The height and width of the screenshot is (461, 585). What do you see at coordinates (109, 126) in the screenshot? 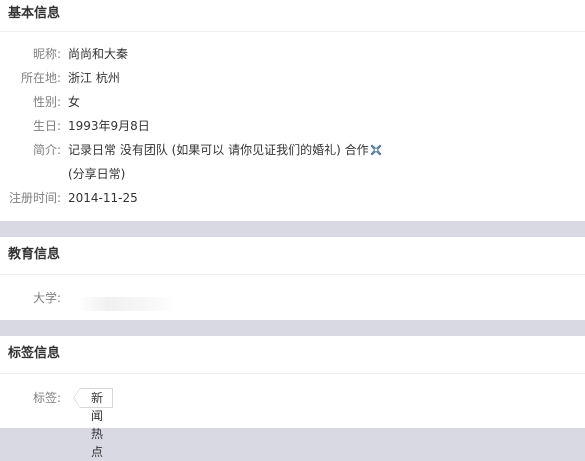
I see `birthday-value: 1993年9月8日` at bounding box center [109, 126].